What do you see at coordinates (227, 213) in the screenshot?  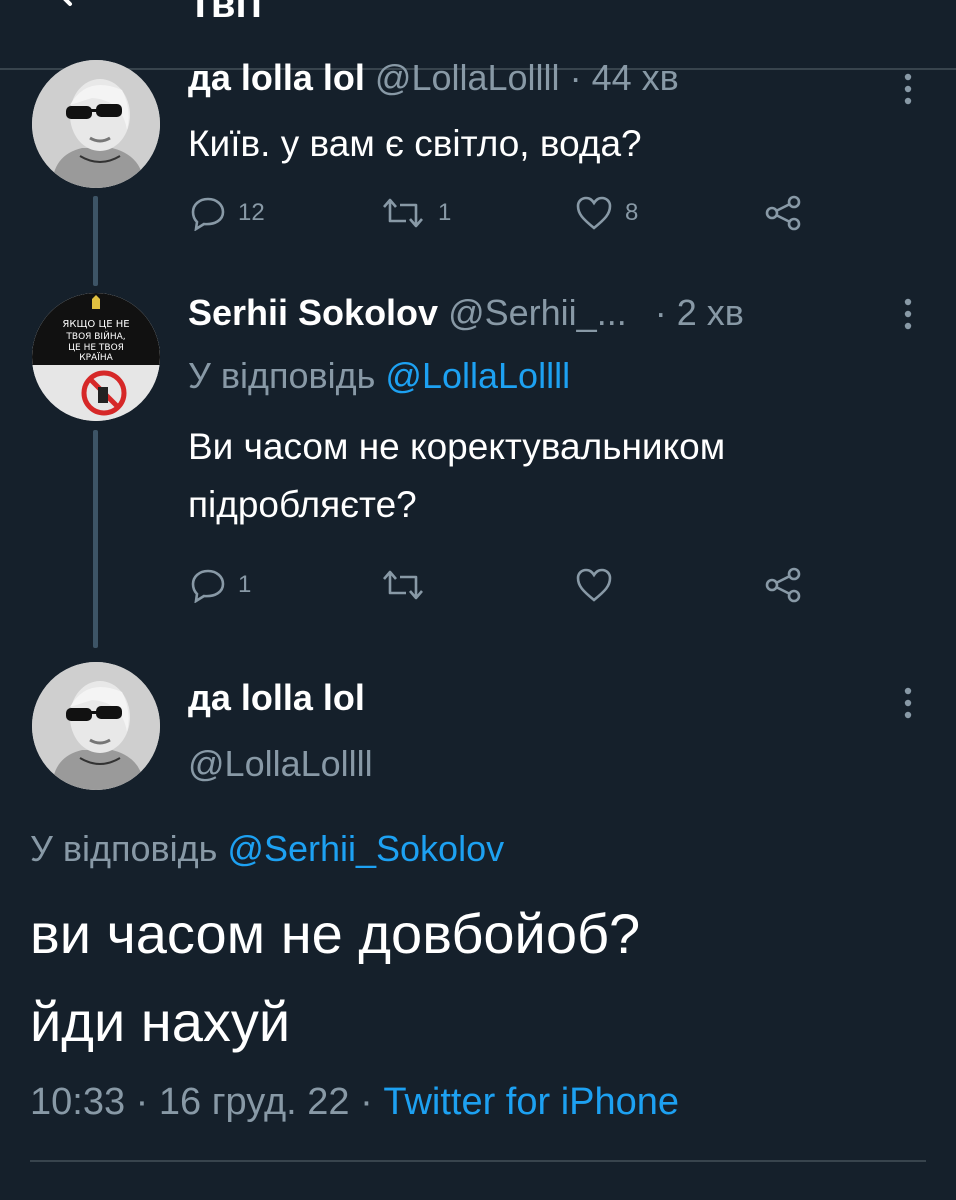 I see `reply-button: 12` at bounding box center [227, 213].